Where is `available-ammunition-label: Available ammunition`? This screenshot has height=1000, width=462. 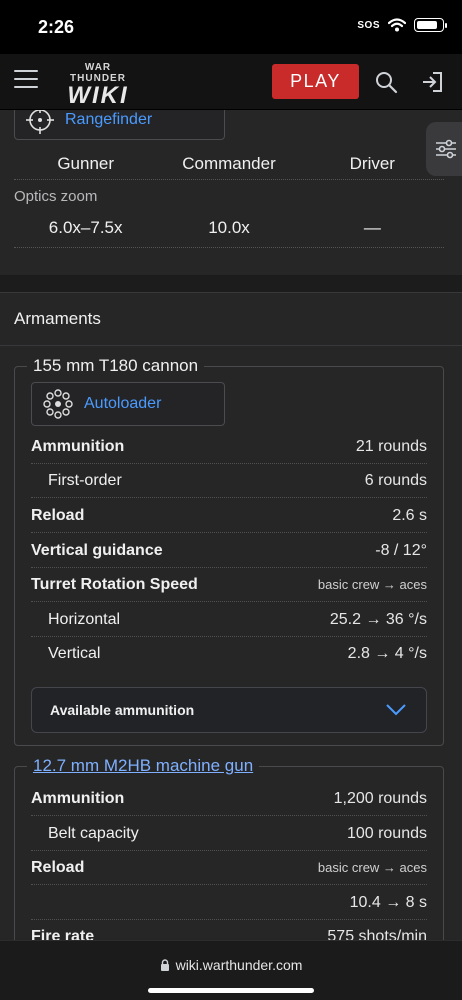
available-ammunition-label: Available ammunition is located at coordinates (122, 710).